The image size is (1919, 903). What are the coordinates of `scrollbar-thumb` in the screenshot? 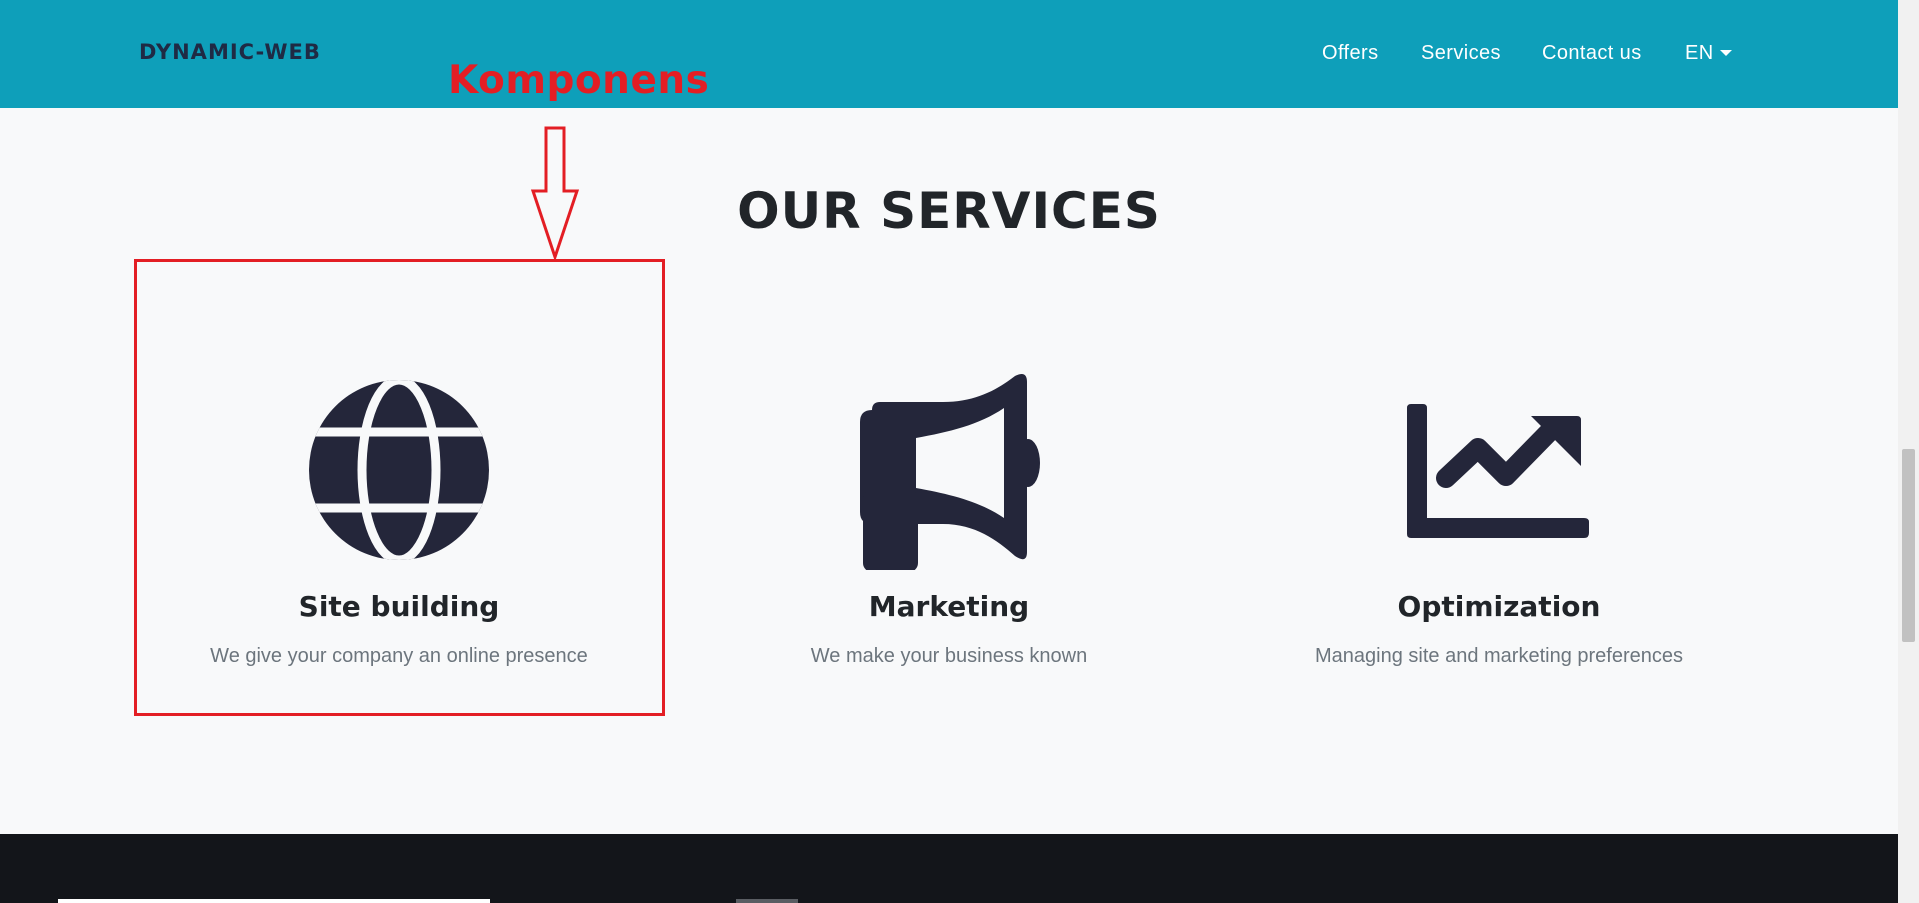 It's located at (1908, 545).